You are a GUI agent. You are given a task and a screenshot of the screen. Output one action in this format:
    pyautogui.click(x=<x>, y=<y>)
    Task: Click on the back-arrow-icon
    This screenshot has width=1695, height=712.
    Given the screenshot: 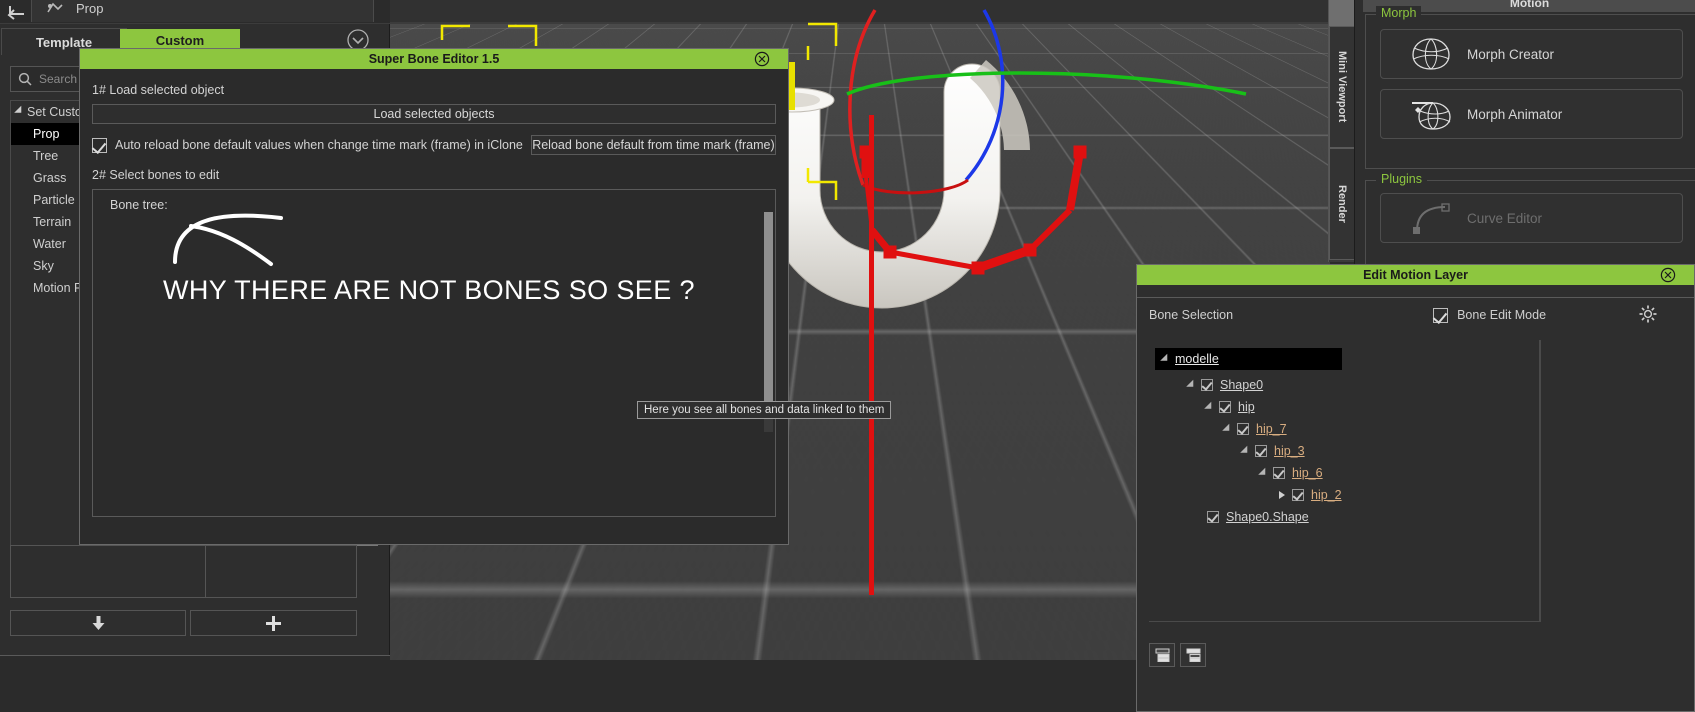 What is the action you would take?
    pyautogui.click(x=17, y=12)
    